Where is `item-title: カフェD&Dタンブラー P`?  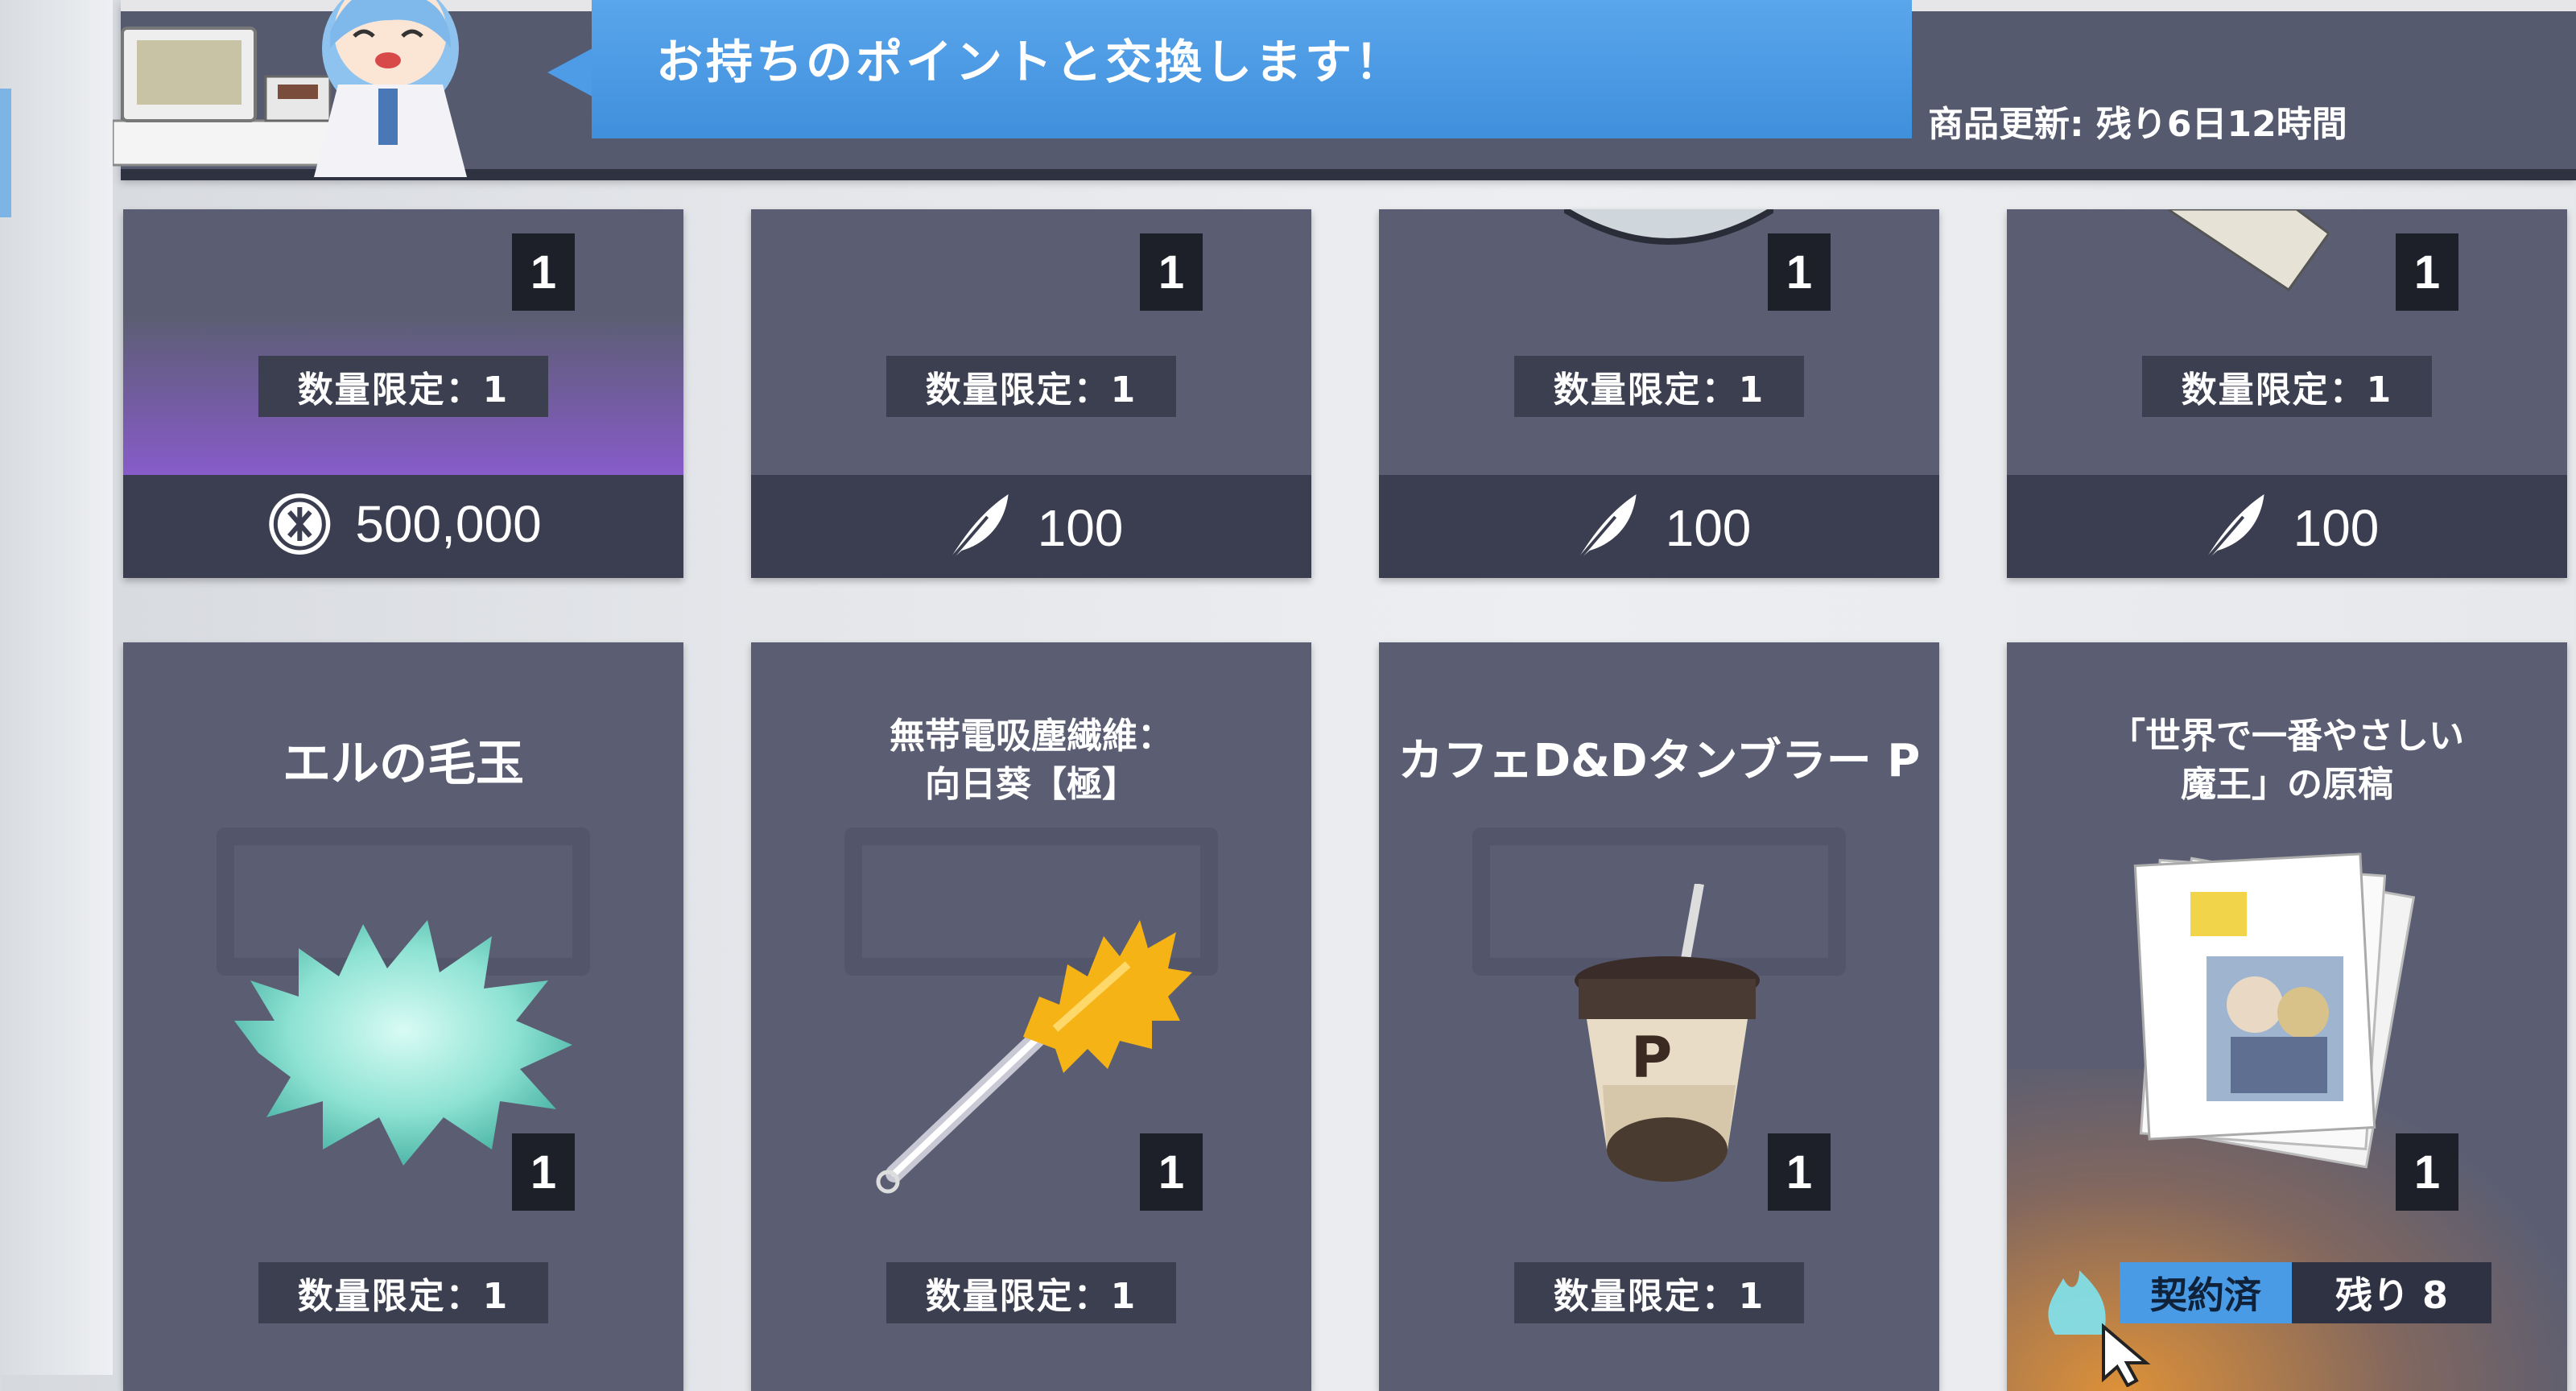 item-title: カフェD&Dタンブラー P is located at coordinates (1659, 761).